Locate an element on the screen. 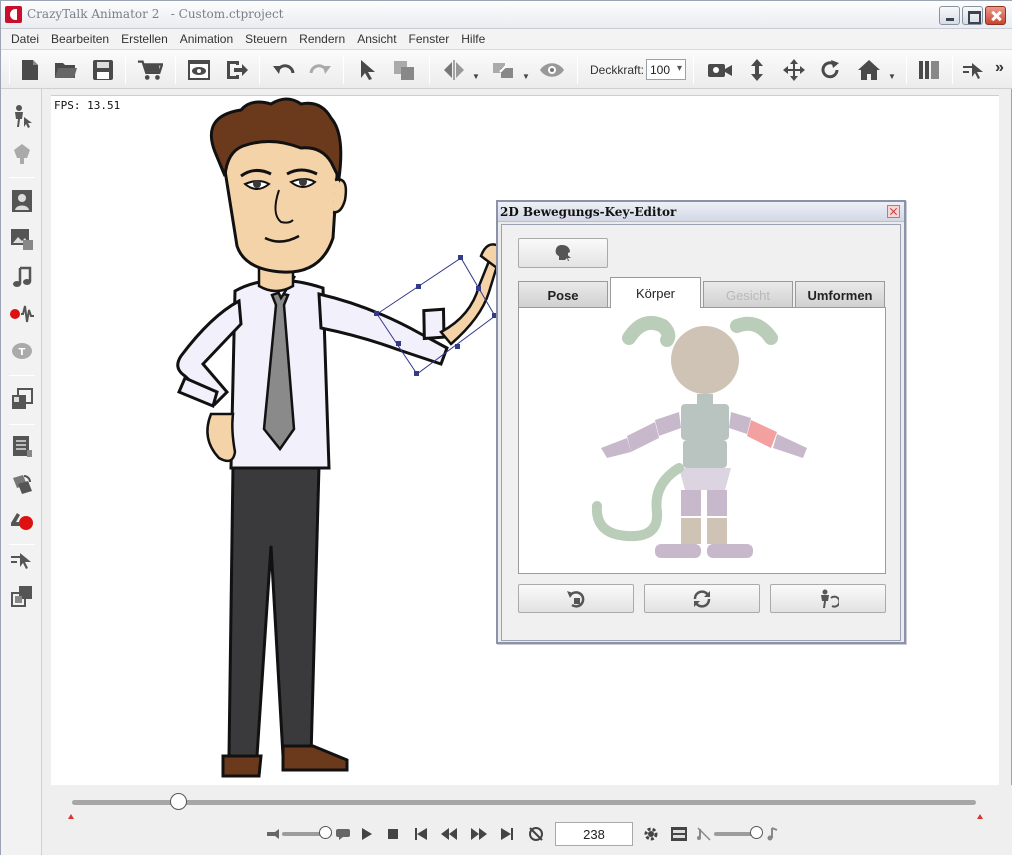  layer-order-icon is located at coordinates (22, 399).